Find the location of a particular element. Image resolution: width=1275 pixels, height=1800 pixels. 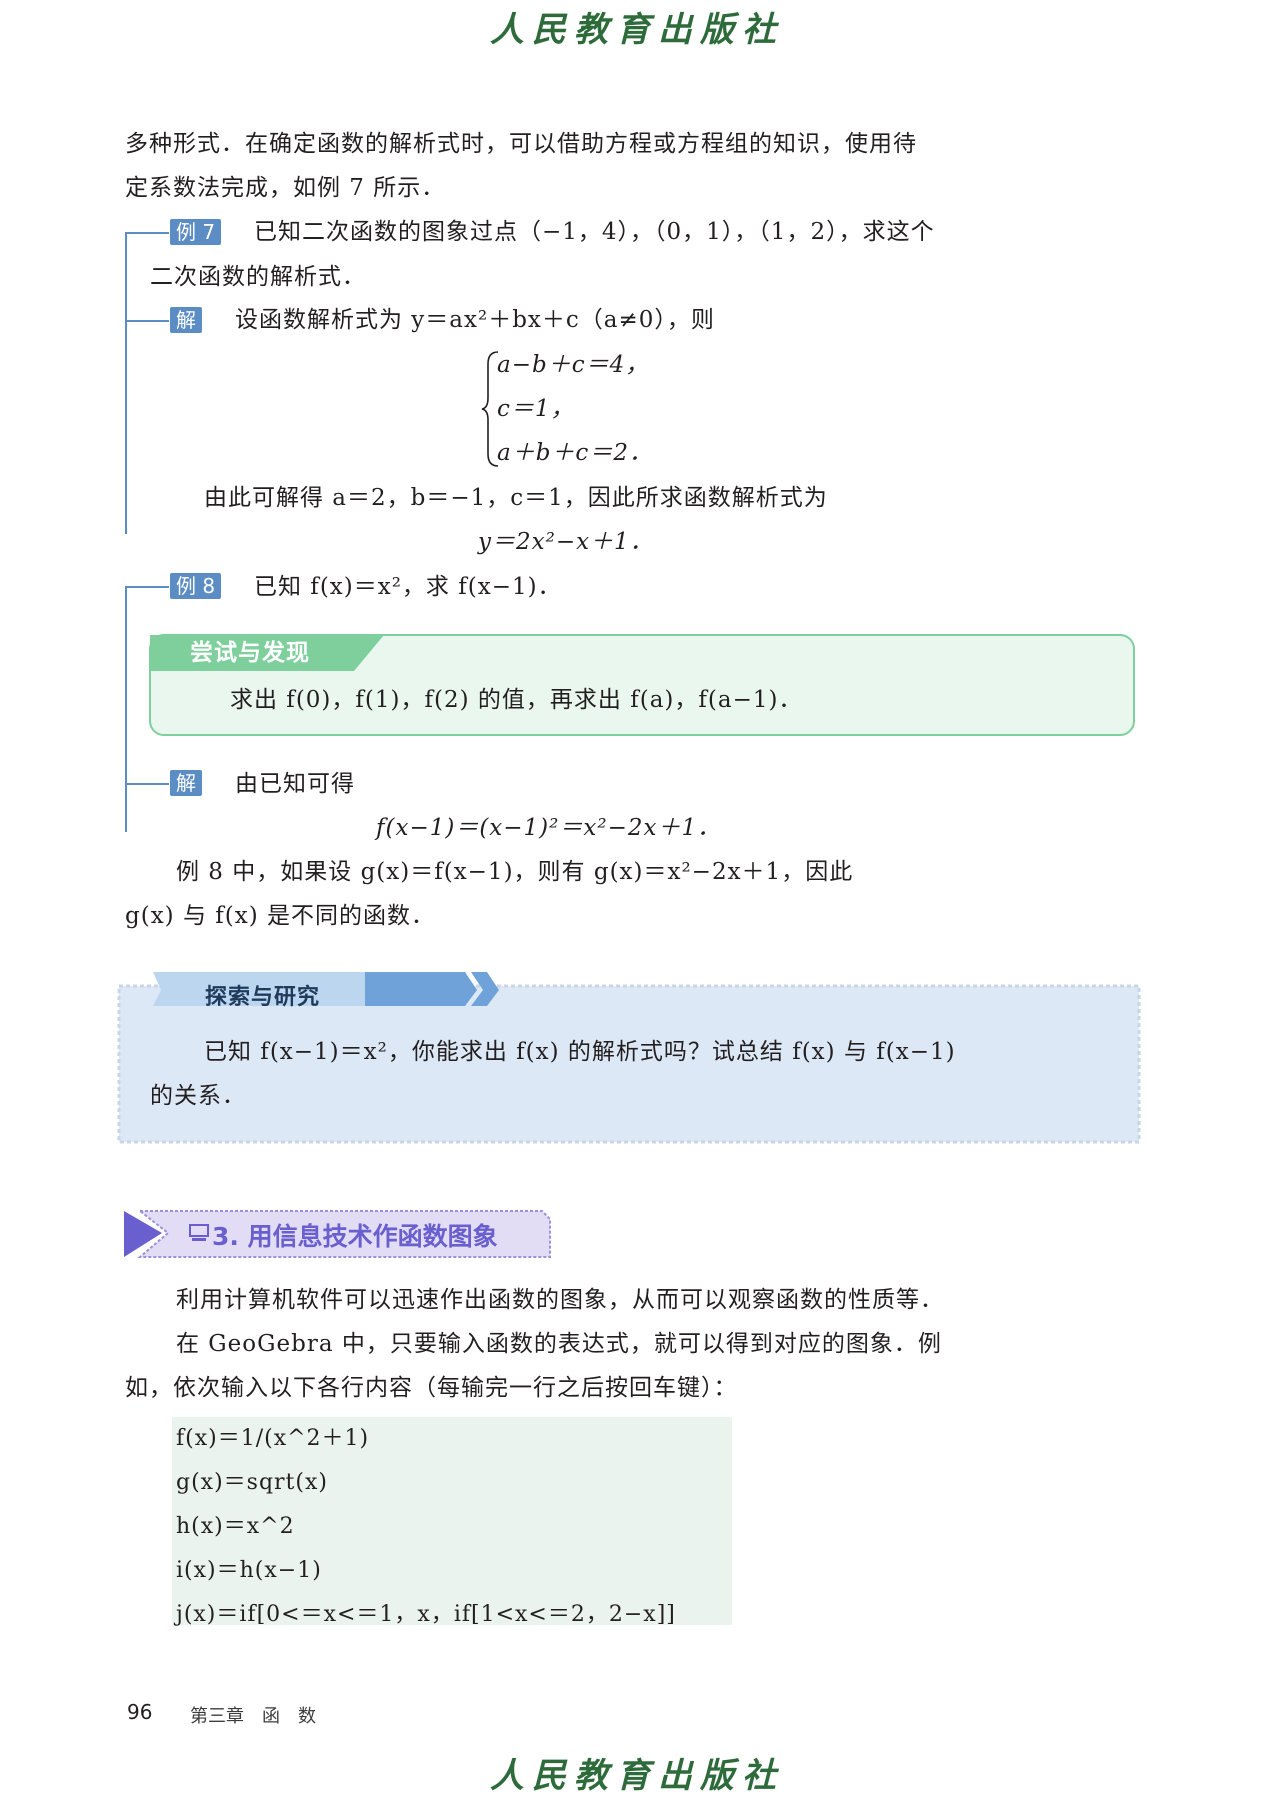

example7-bracket is located at coordinates (126, 383).